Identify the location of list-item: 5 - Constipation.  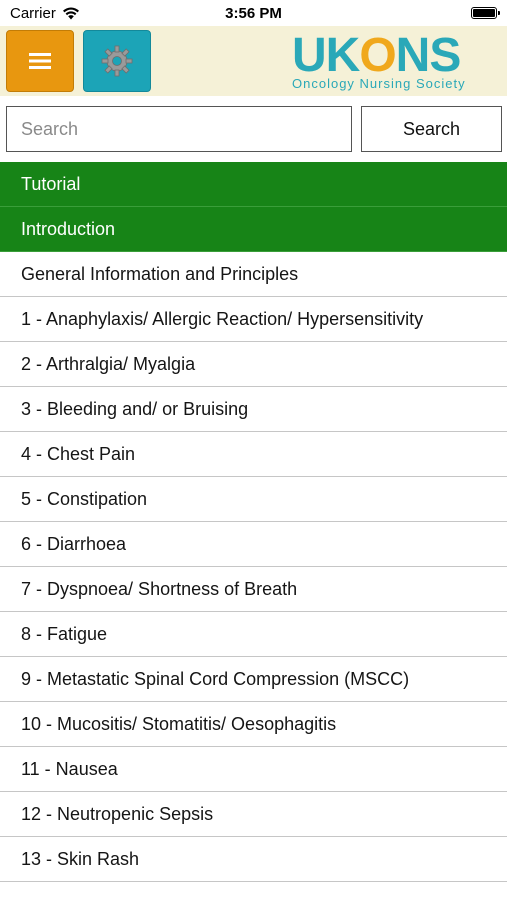
(253, 499).